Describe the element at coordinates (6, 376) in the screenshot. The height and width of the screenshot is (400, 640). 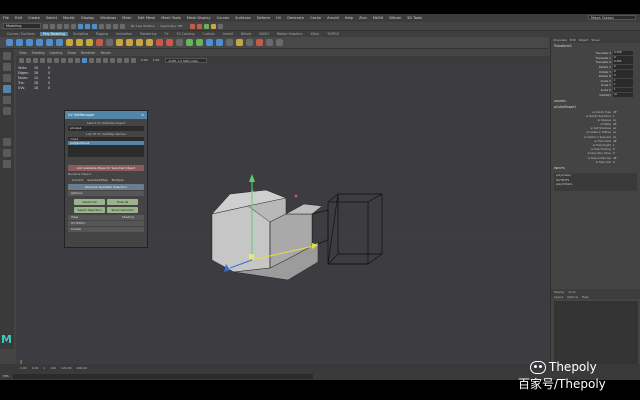
I see `mel-label: MEL` at that location.